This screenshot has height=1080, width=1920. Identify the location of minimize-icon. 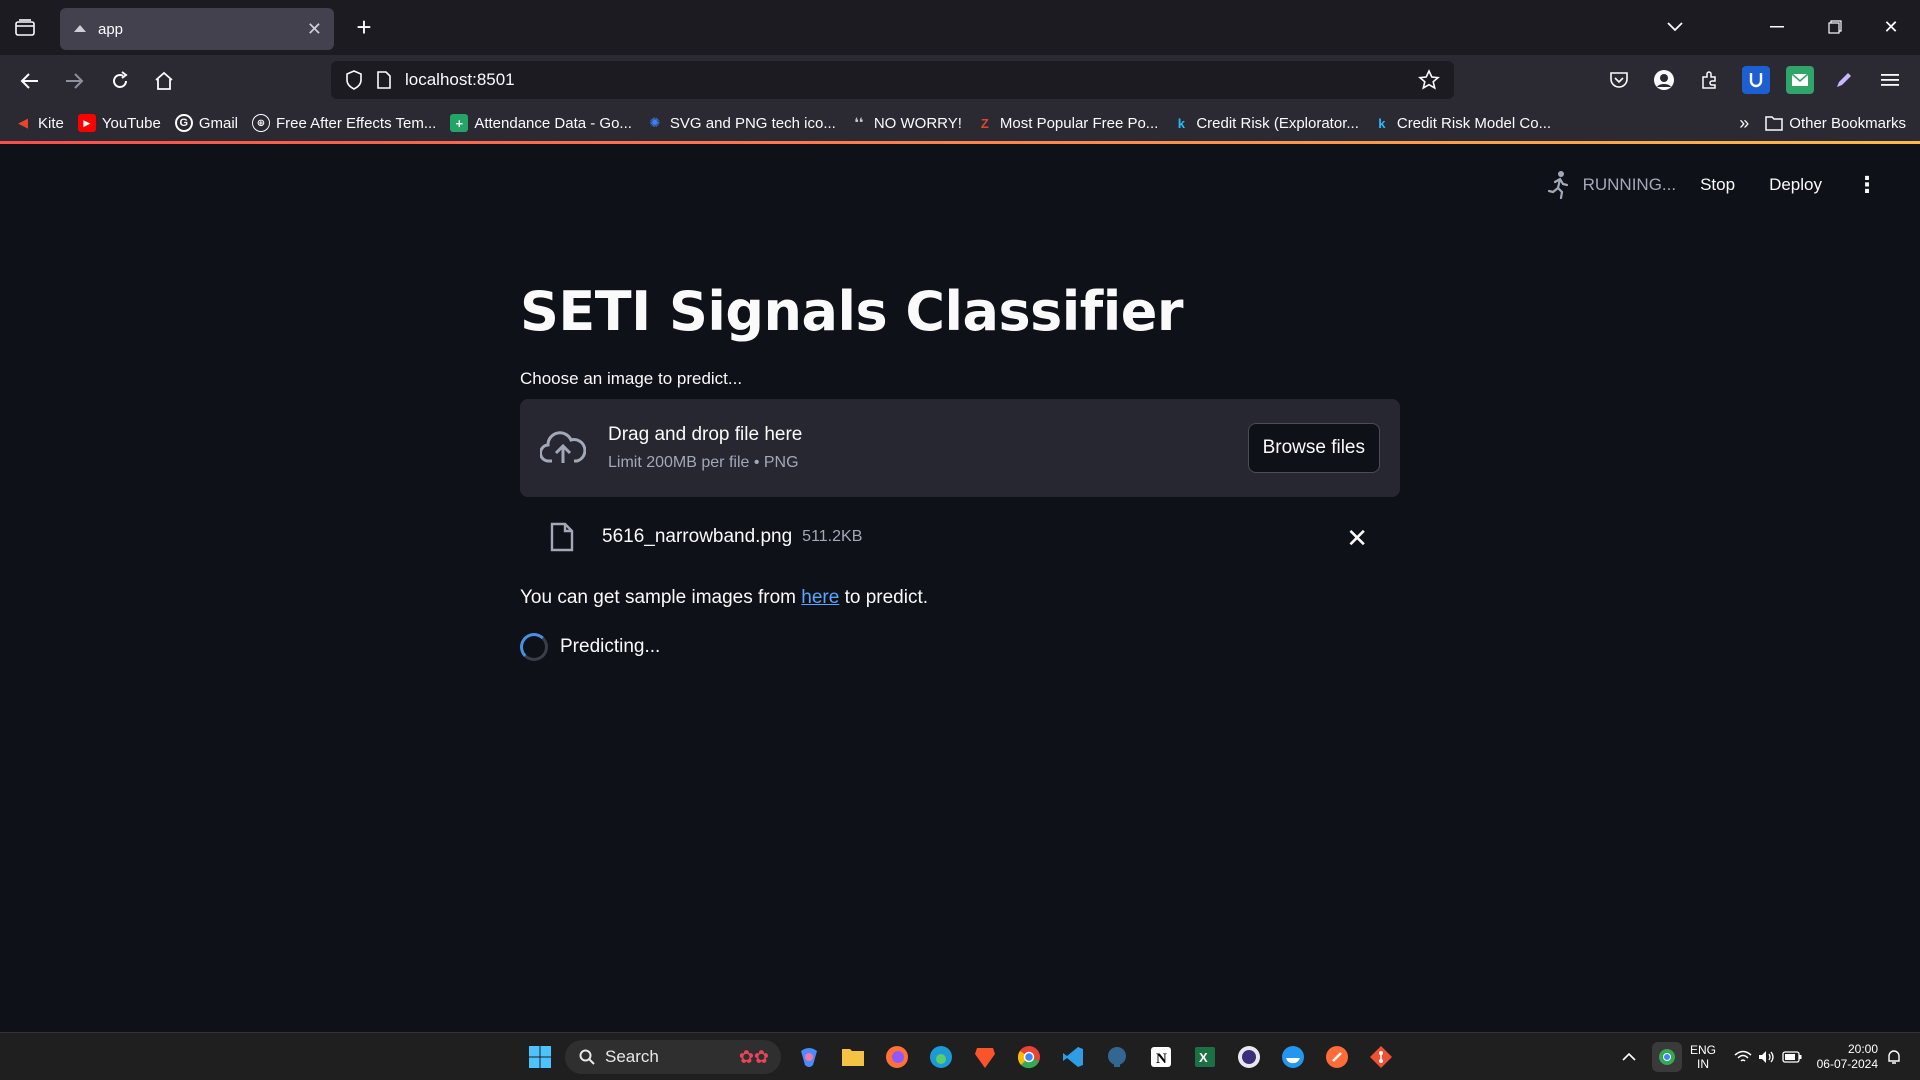
(1777, 27).